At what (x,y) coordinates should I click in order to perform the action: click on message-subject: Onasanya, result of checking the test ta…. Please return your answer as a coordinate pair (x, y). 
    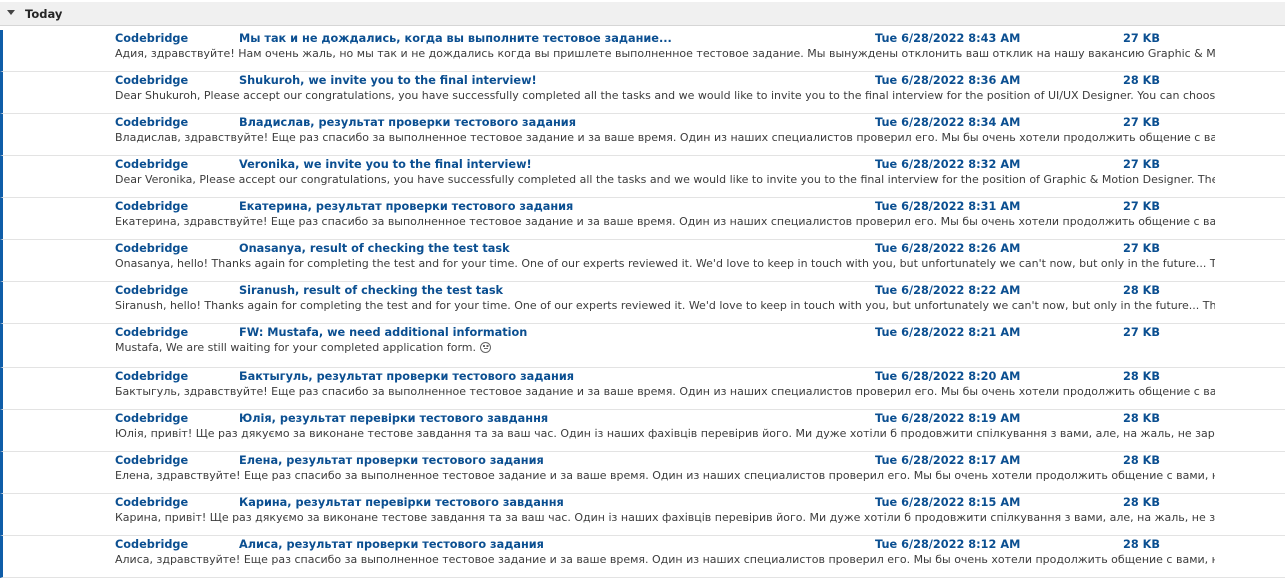
    Looking at the image, I should click on (374, 248).